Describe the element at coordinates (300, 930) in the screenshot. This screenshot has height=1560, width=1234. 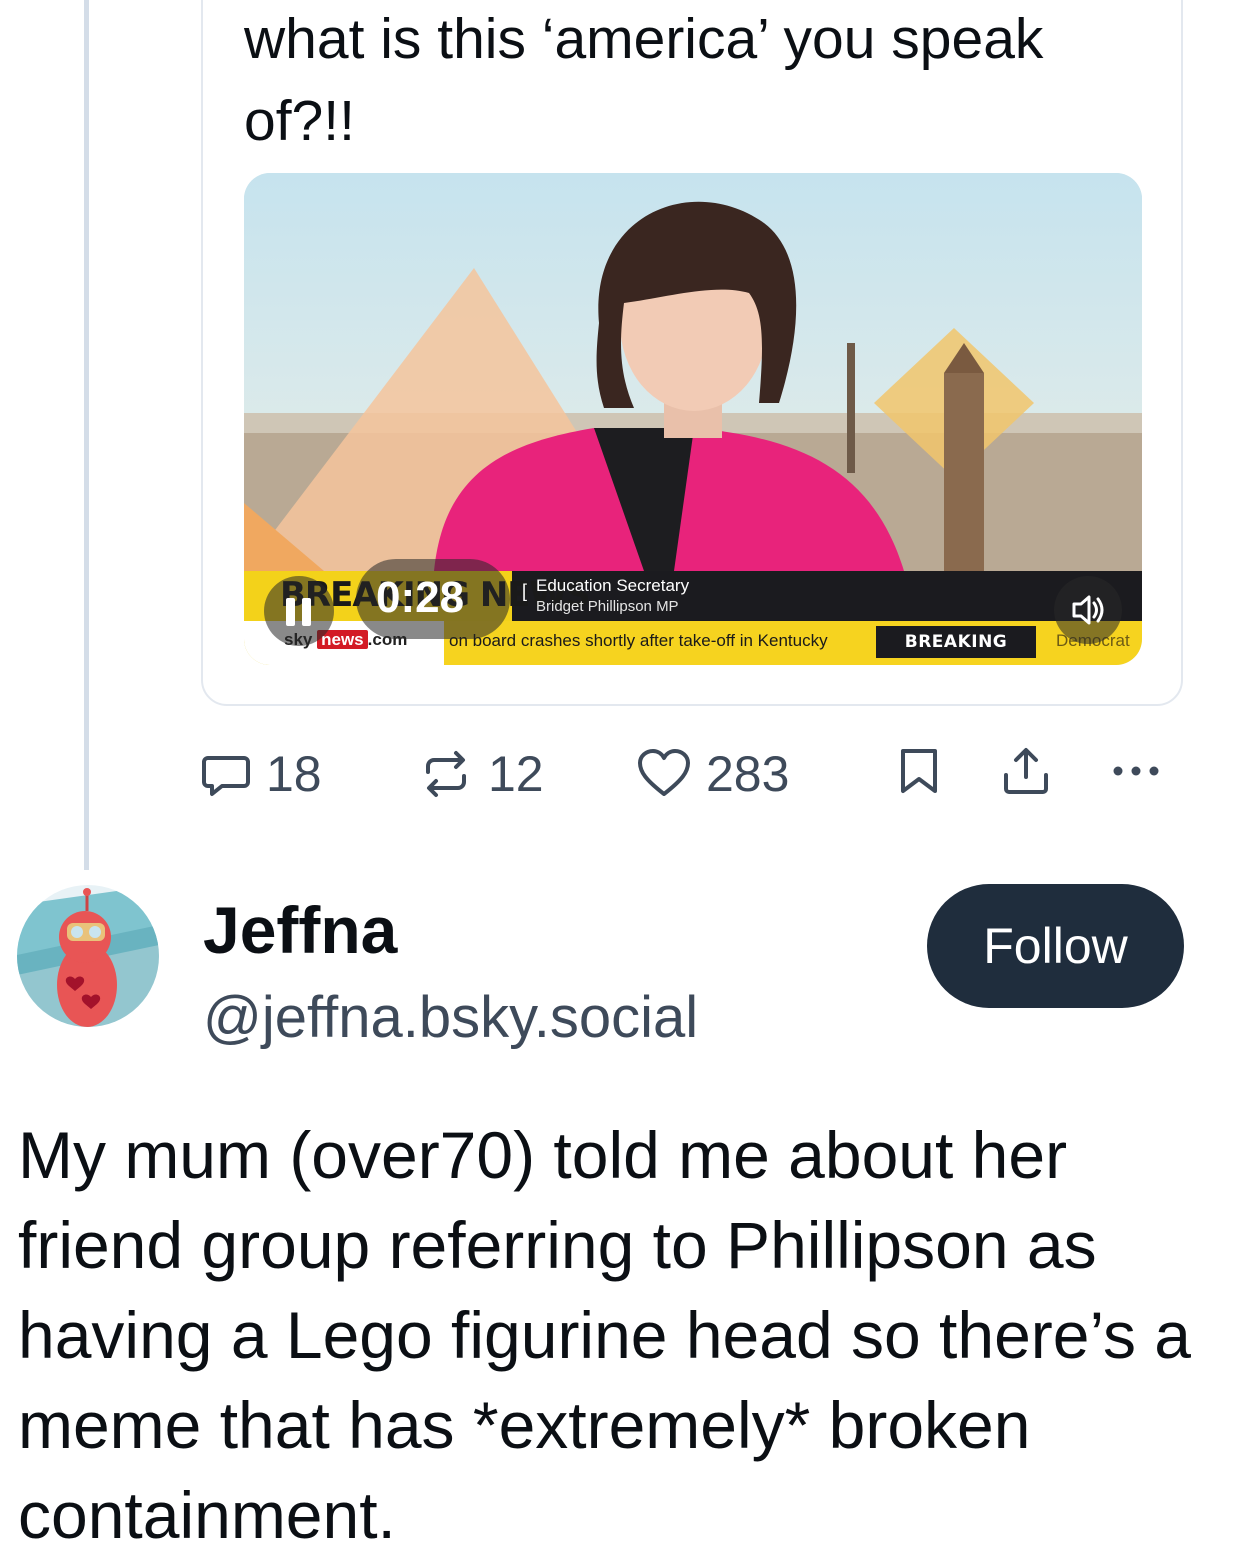
I see `author-display-name: Jeffna` at that location.